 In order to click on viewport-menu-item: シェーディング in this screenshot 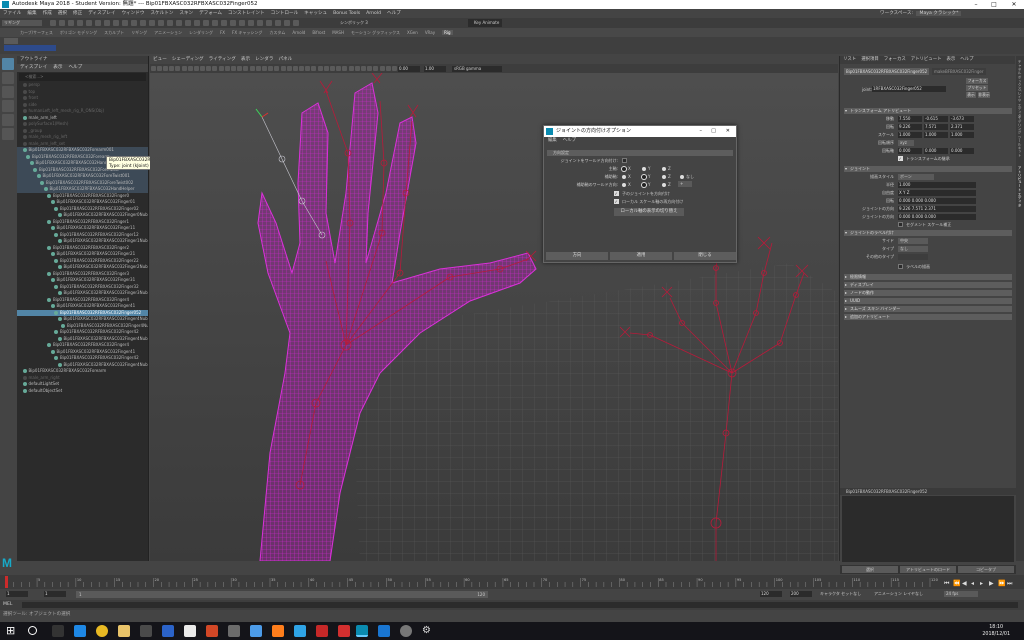, I will do `click(188, 60)`.